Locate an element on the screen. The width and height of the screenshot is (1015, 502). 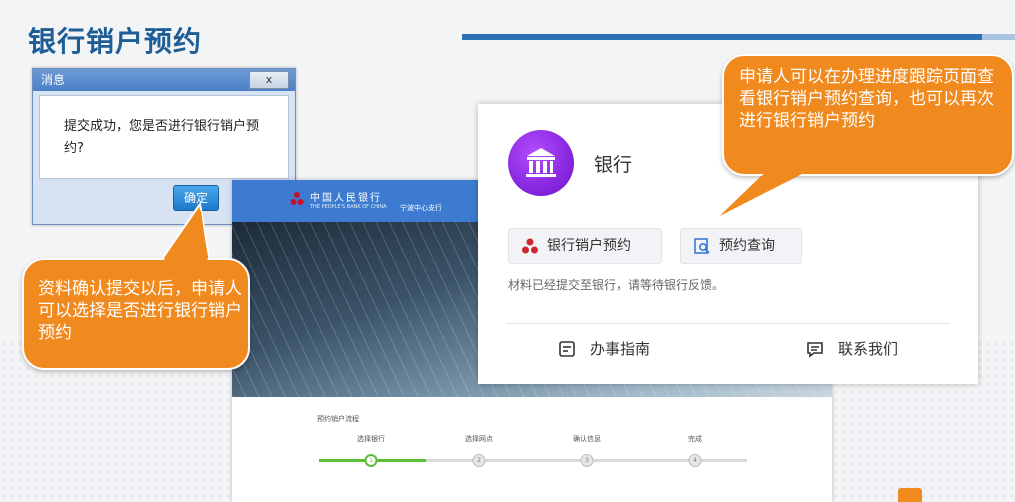
corner-decoration is located at coordinates (910, 495).